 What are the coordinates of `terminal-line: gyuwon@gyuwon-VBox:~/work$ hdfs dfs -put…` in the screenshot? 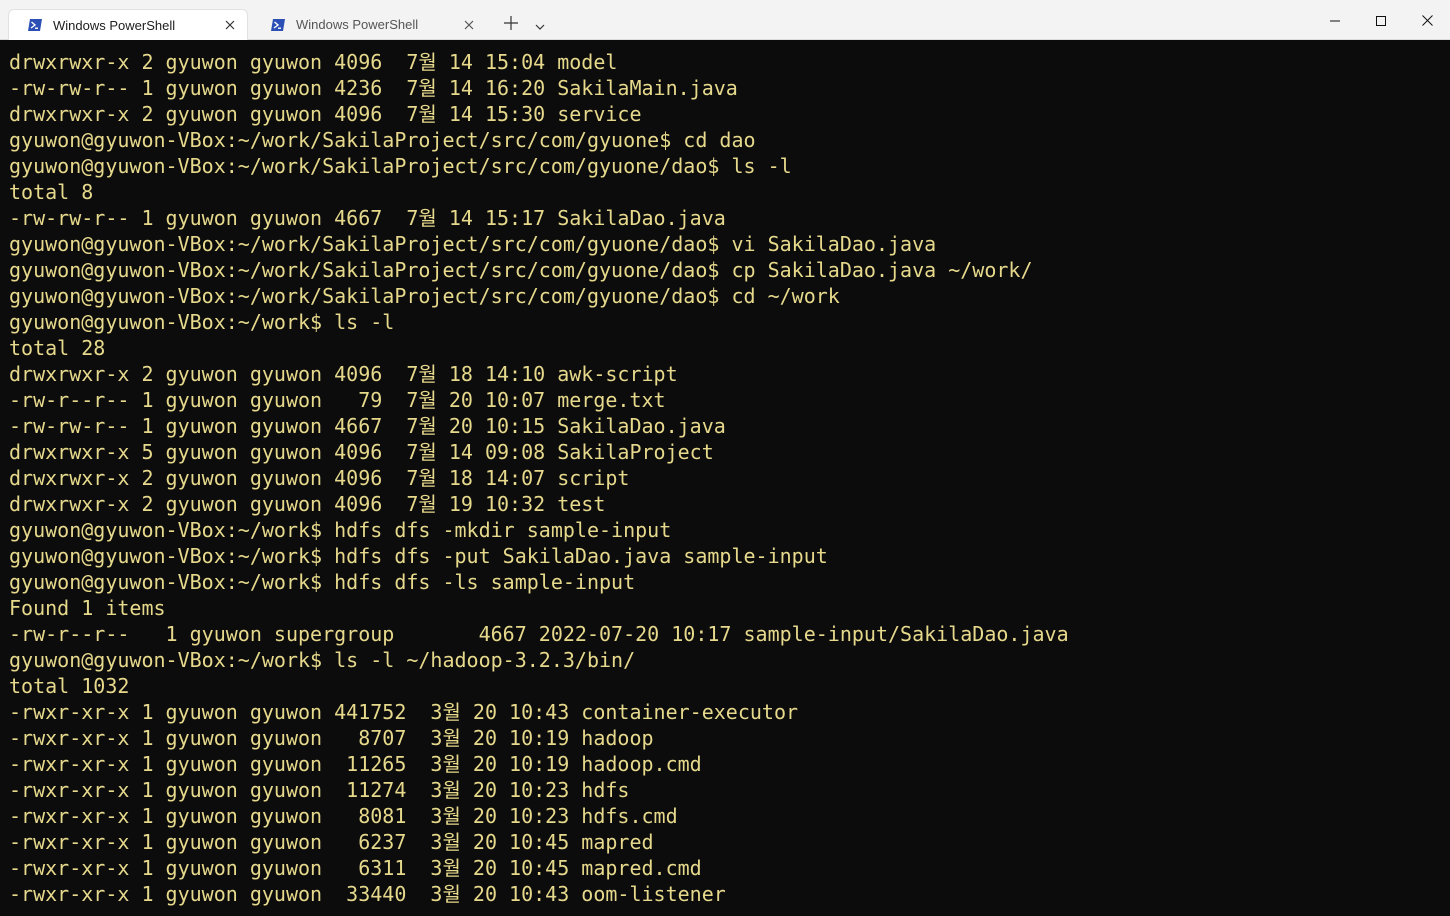 It's located at (418, 556).